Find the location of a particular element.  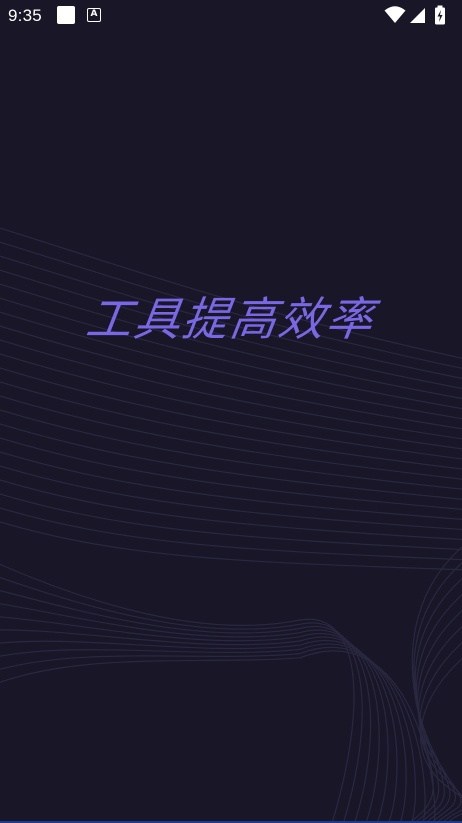

notification-a-icon: A is located at coordinates (94, 15).